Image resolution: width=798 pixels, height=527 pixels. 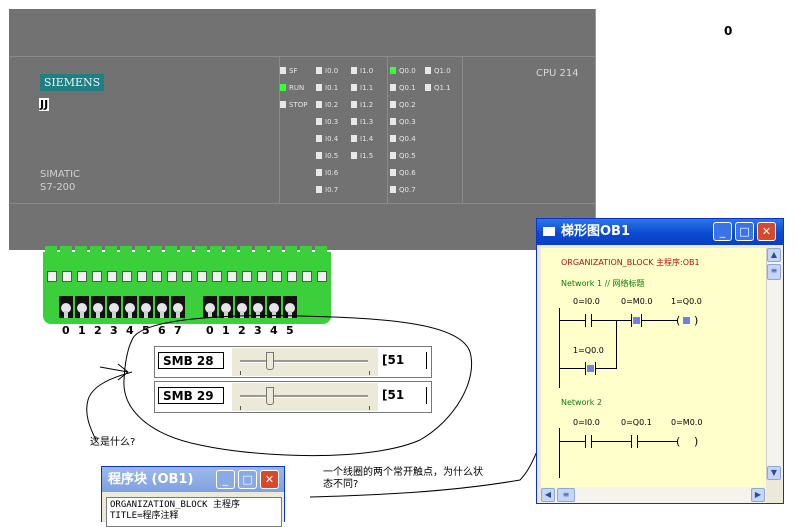 I want to click on window-icon, so click(x=549, y=231).